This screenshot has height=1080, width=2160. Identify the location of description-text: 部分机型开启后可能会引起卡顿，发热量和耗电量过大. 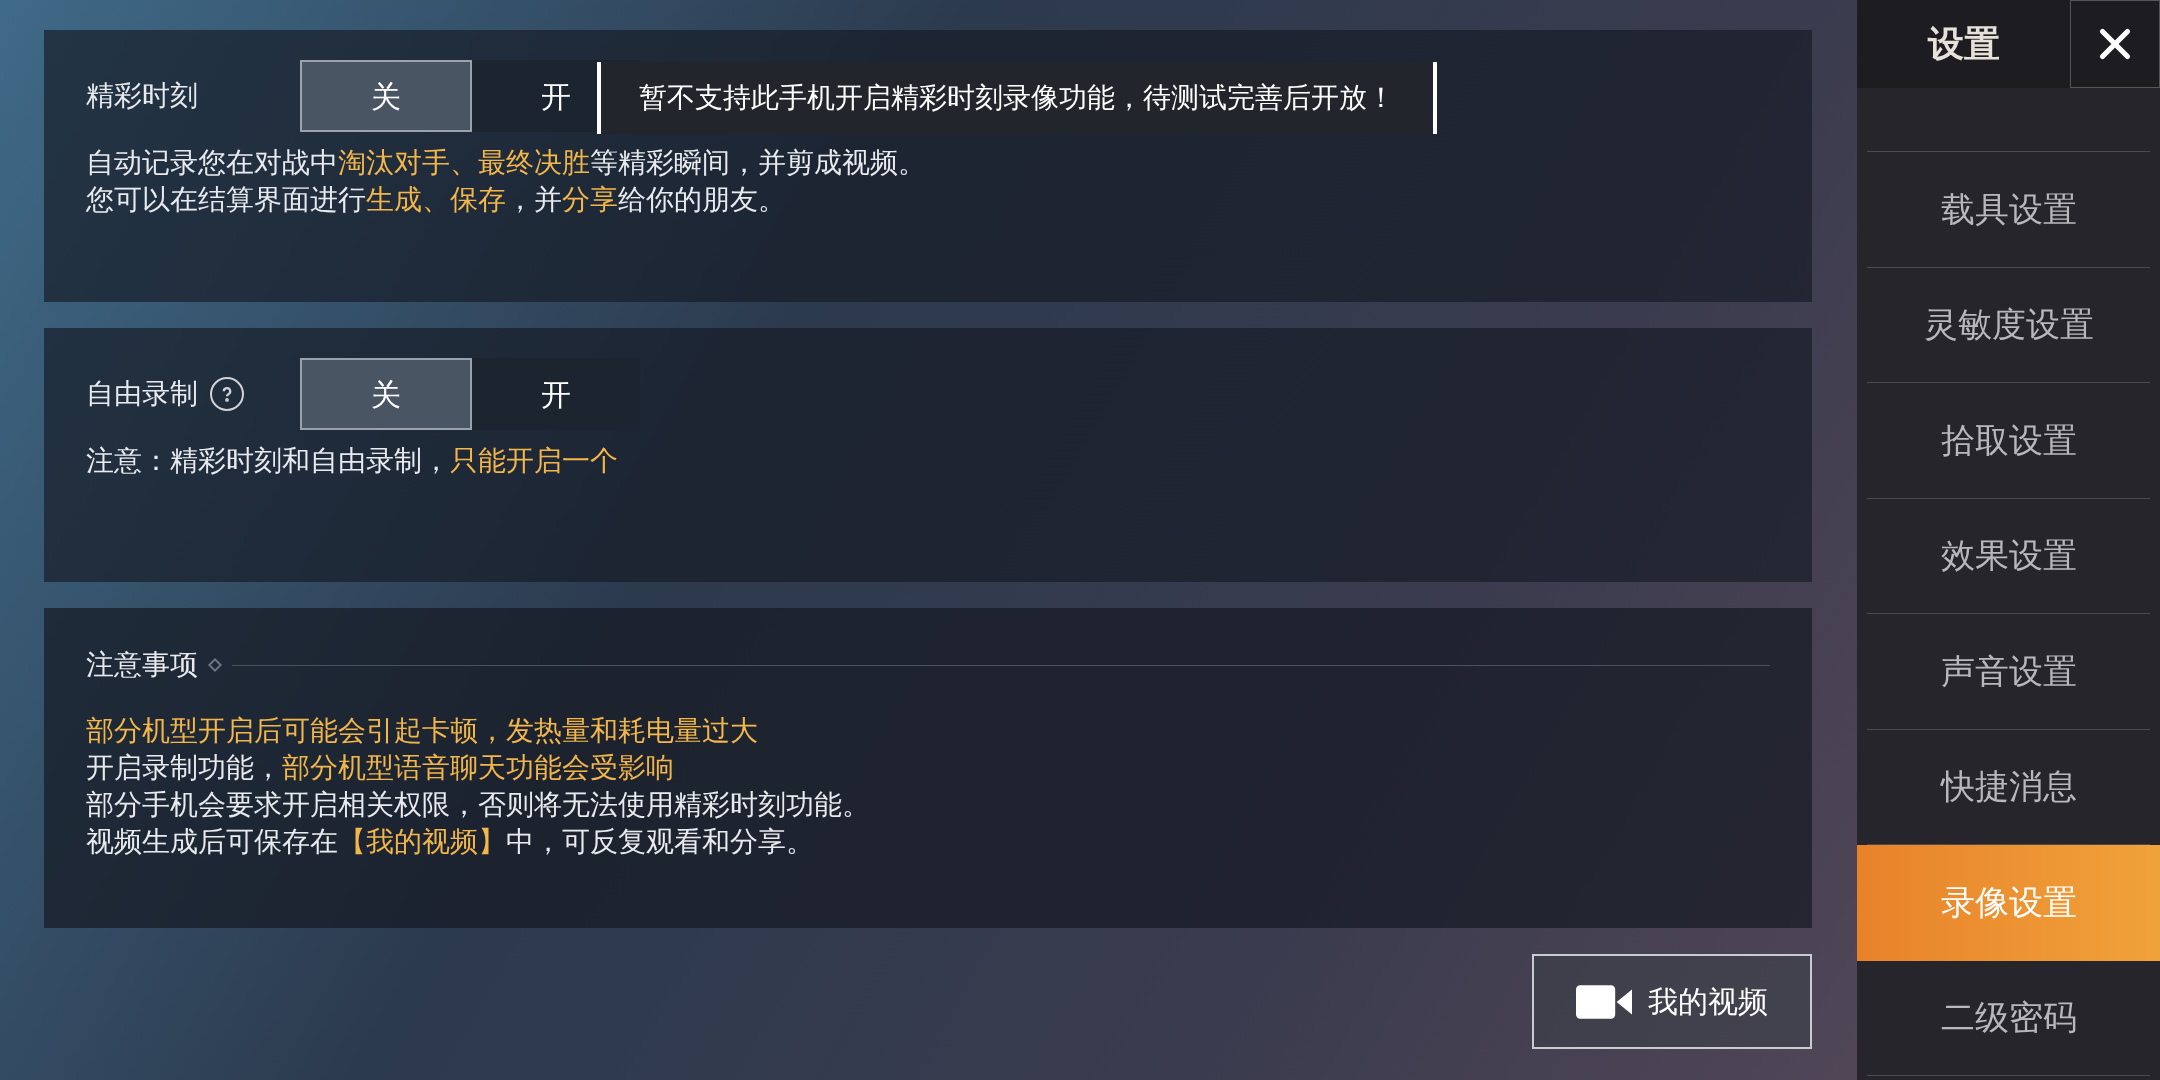
(422, 731).